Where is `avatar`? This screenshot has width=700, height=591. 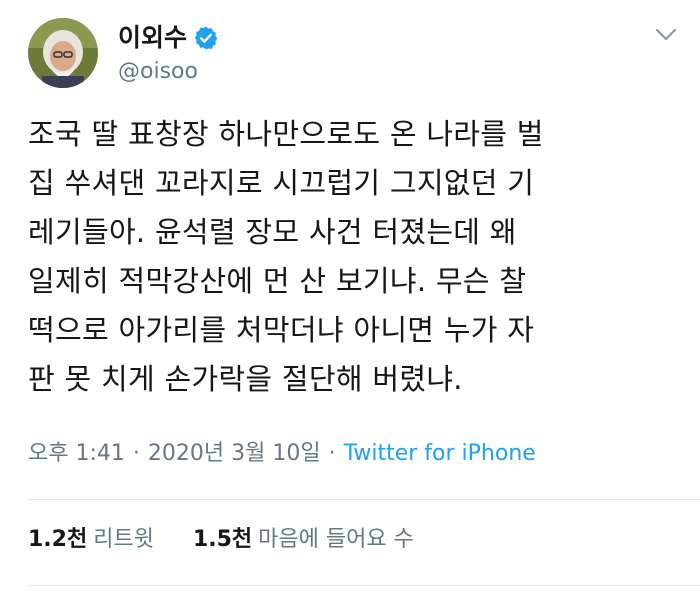 avatar is located at coordinates (63, 53).